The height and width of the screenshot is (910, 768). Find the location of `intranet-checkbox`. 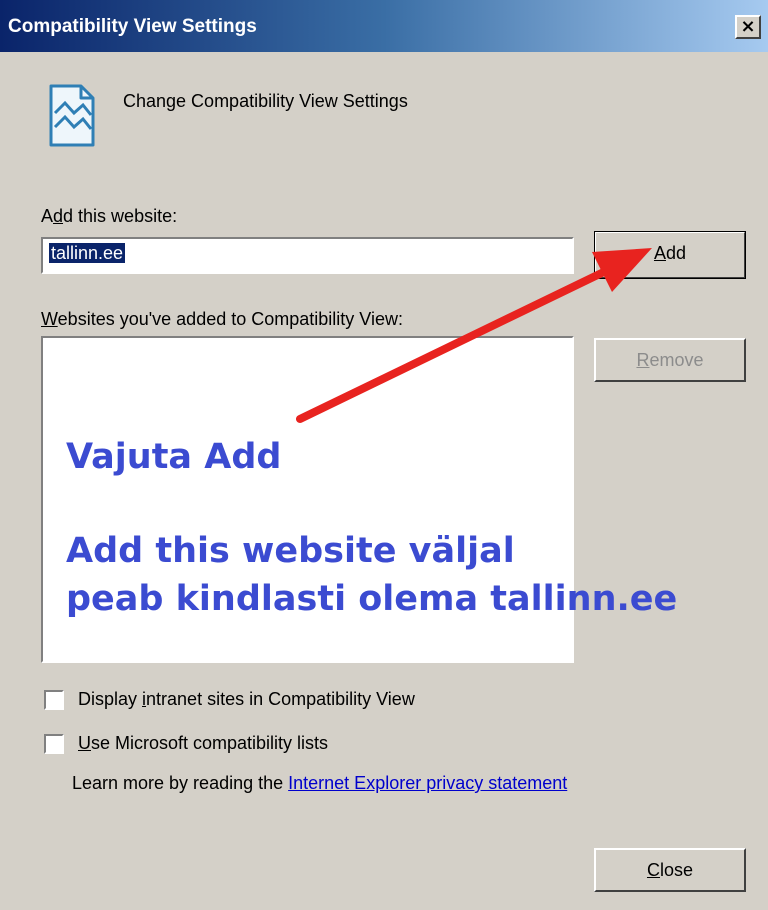

intranet-checkbox is located at coordinates (54, 700).